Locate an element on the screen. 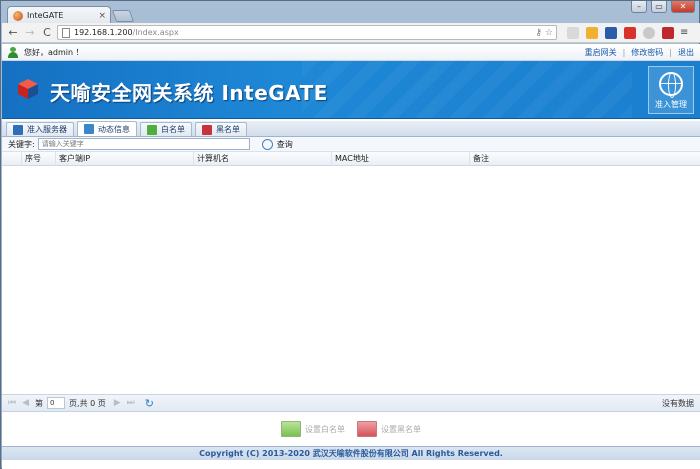  star-icon: ☆ is located at coordinates (549, 33).